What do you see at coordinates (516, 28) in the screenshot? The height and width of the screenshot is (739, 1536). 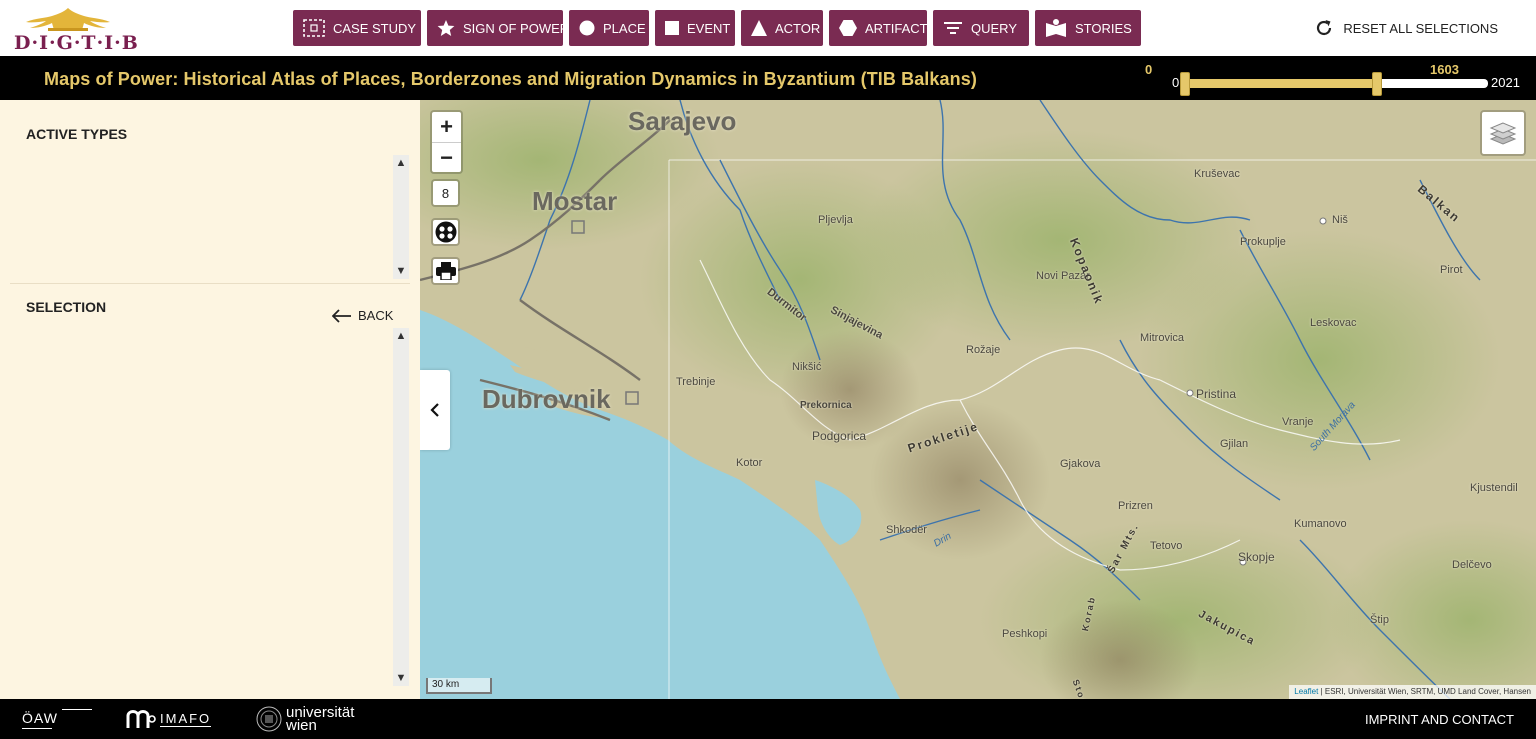 I see `nav-sign-of-power-label: Sign of Power` at bounding box center [516, 28].